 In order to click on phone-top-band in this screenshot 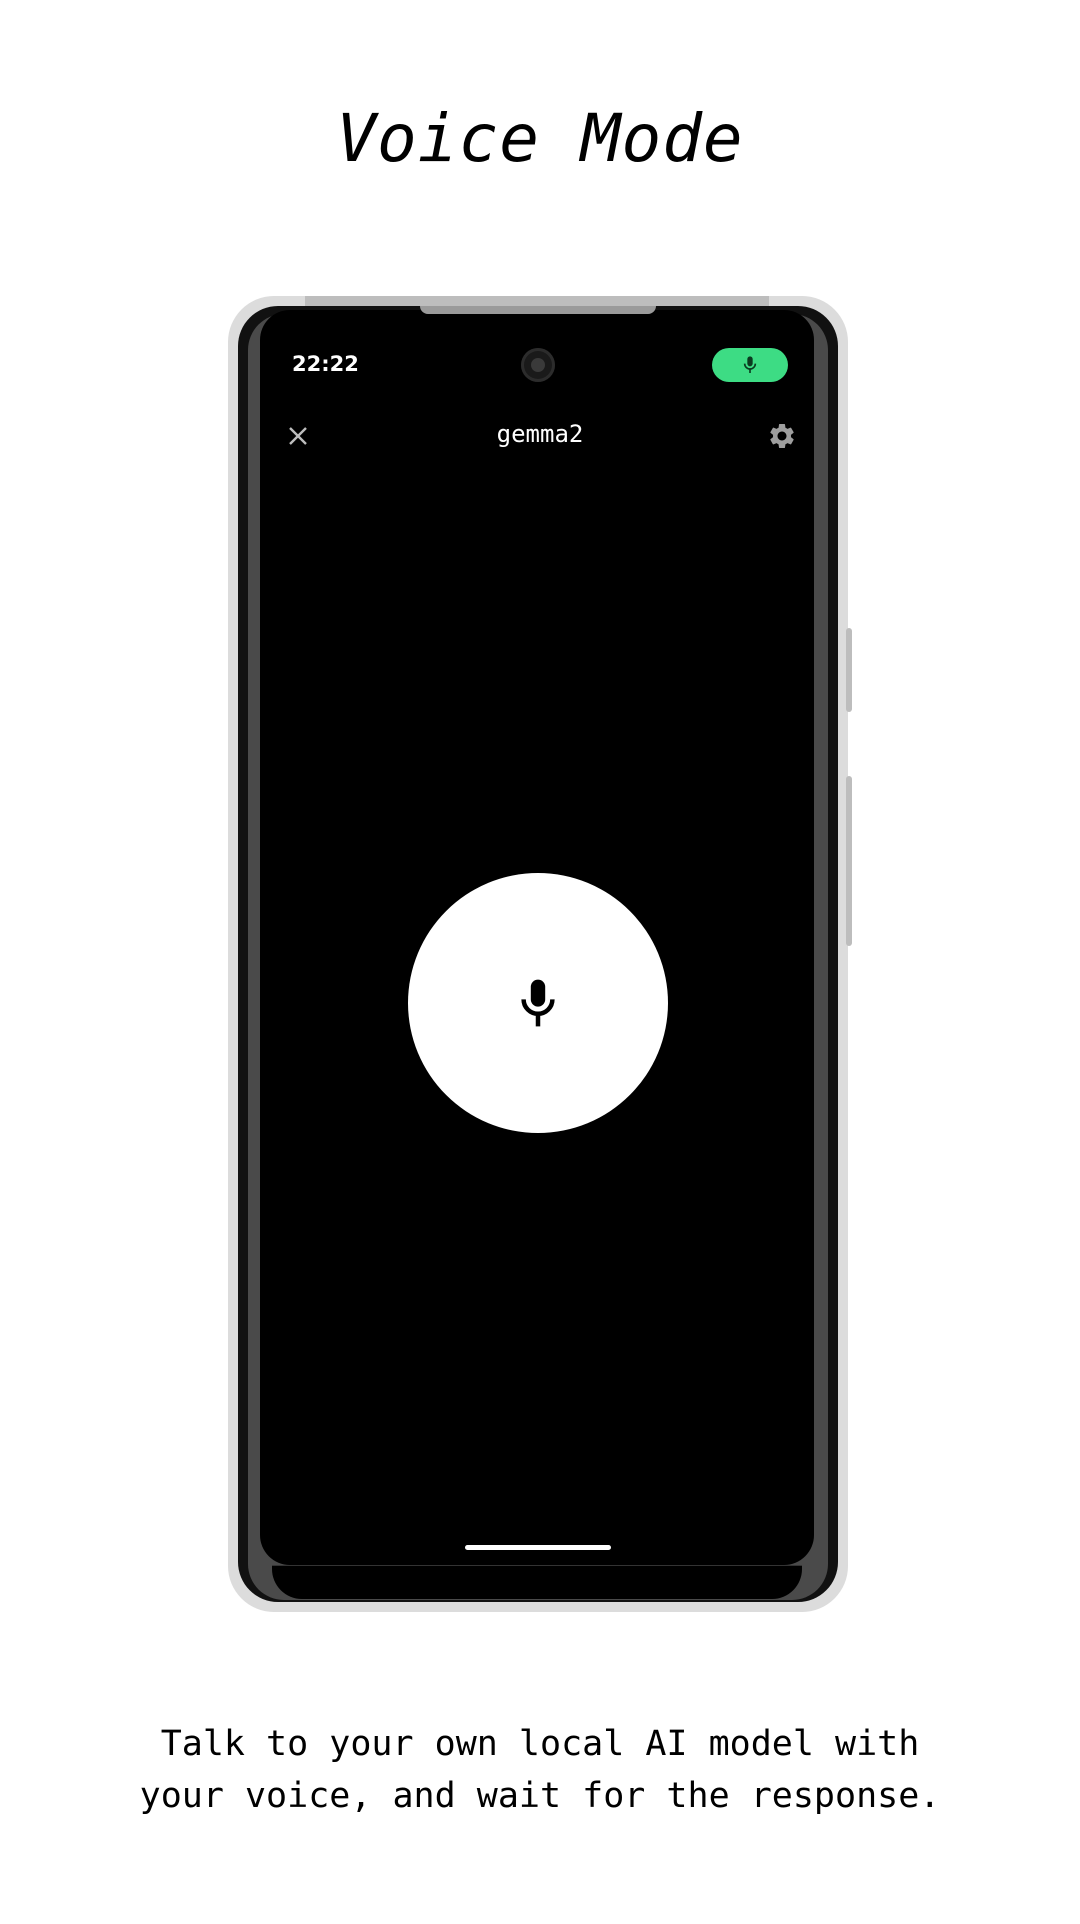, I will do `click(537, 301)`.